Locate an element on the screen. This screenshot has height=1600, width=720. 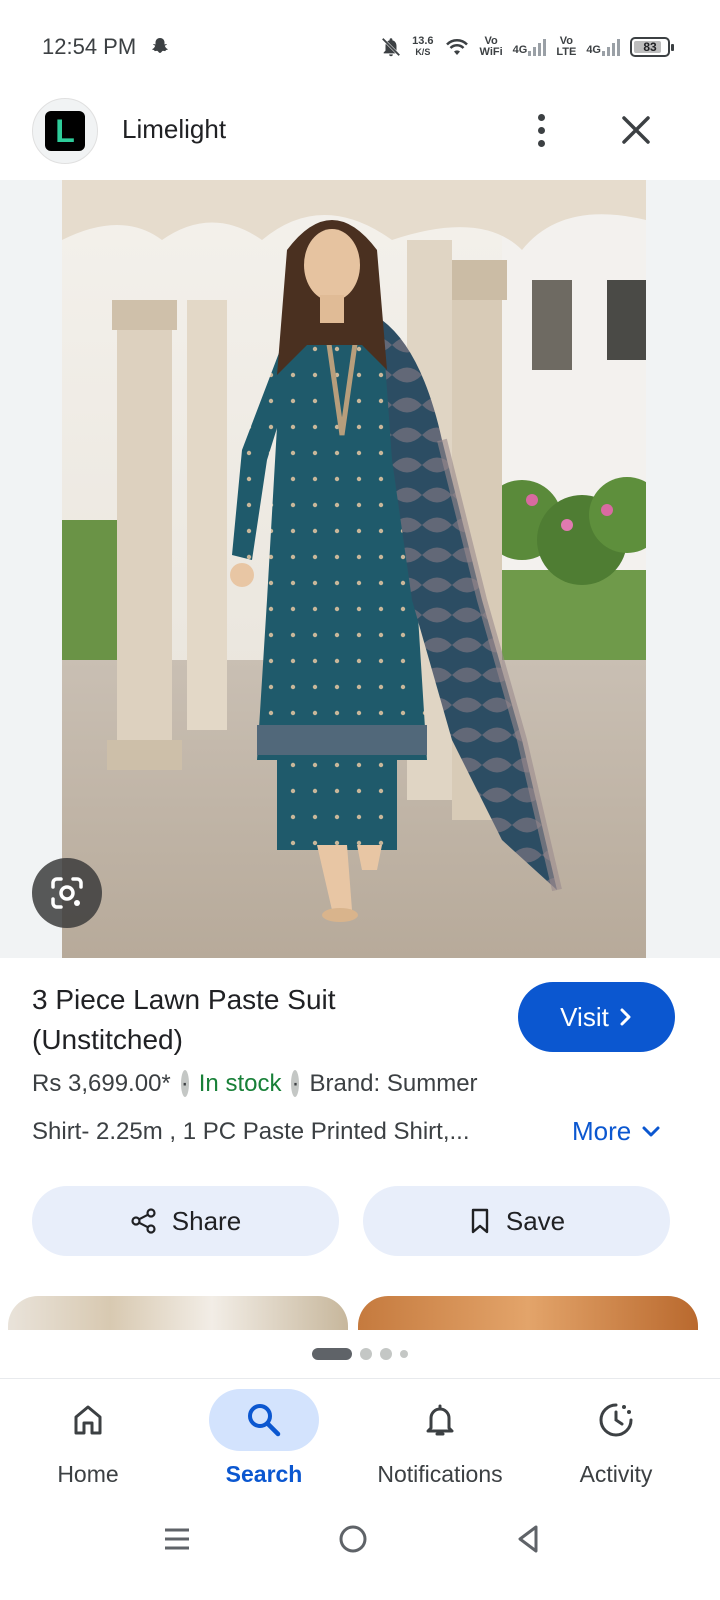
lens-icon is located at coordinates (67, 893).